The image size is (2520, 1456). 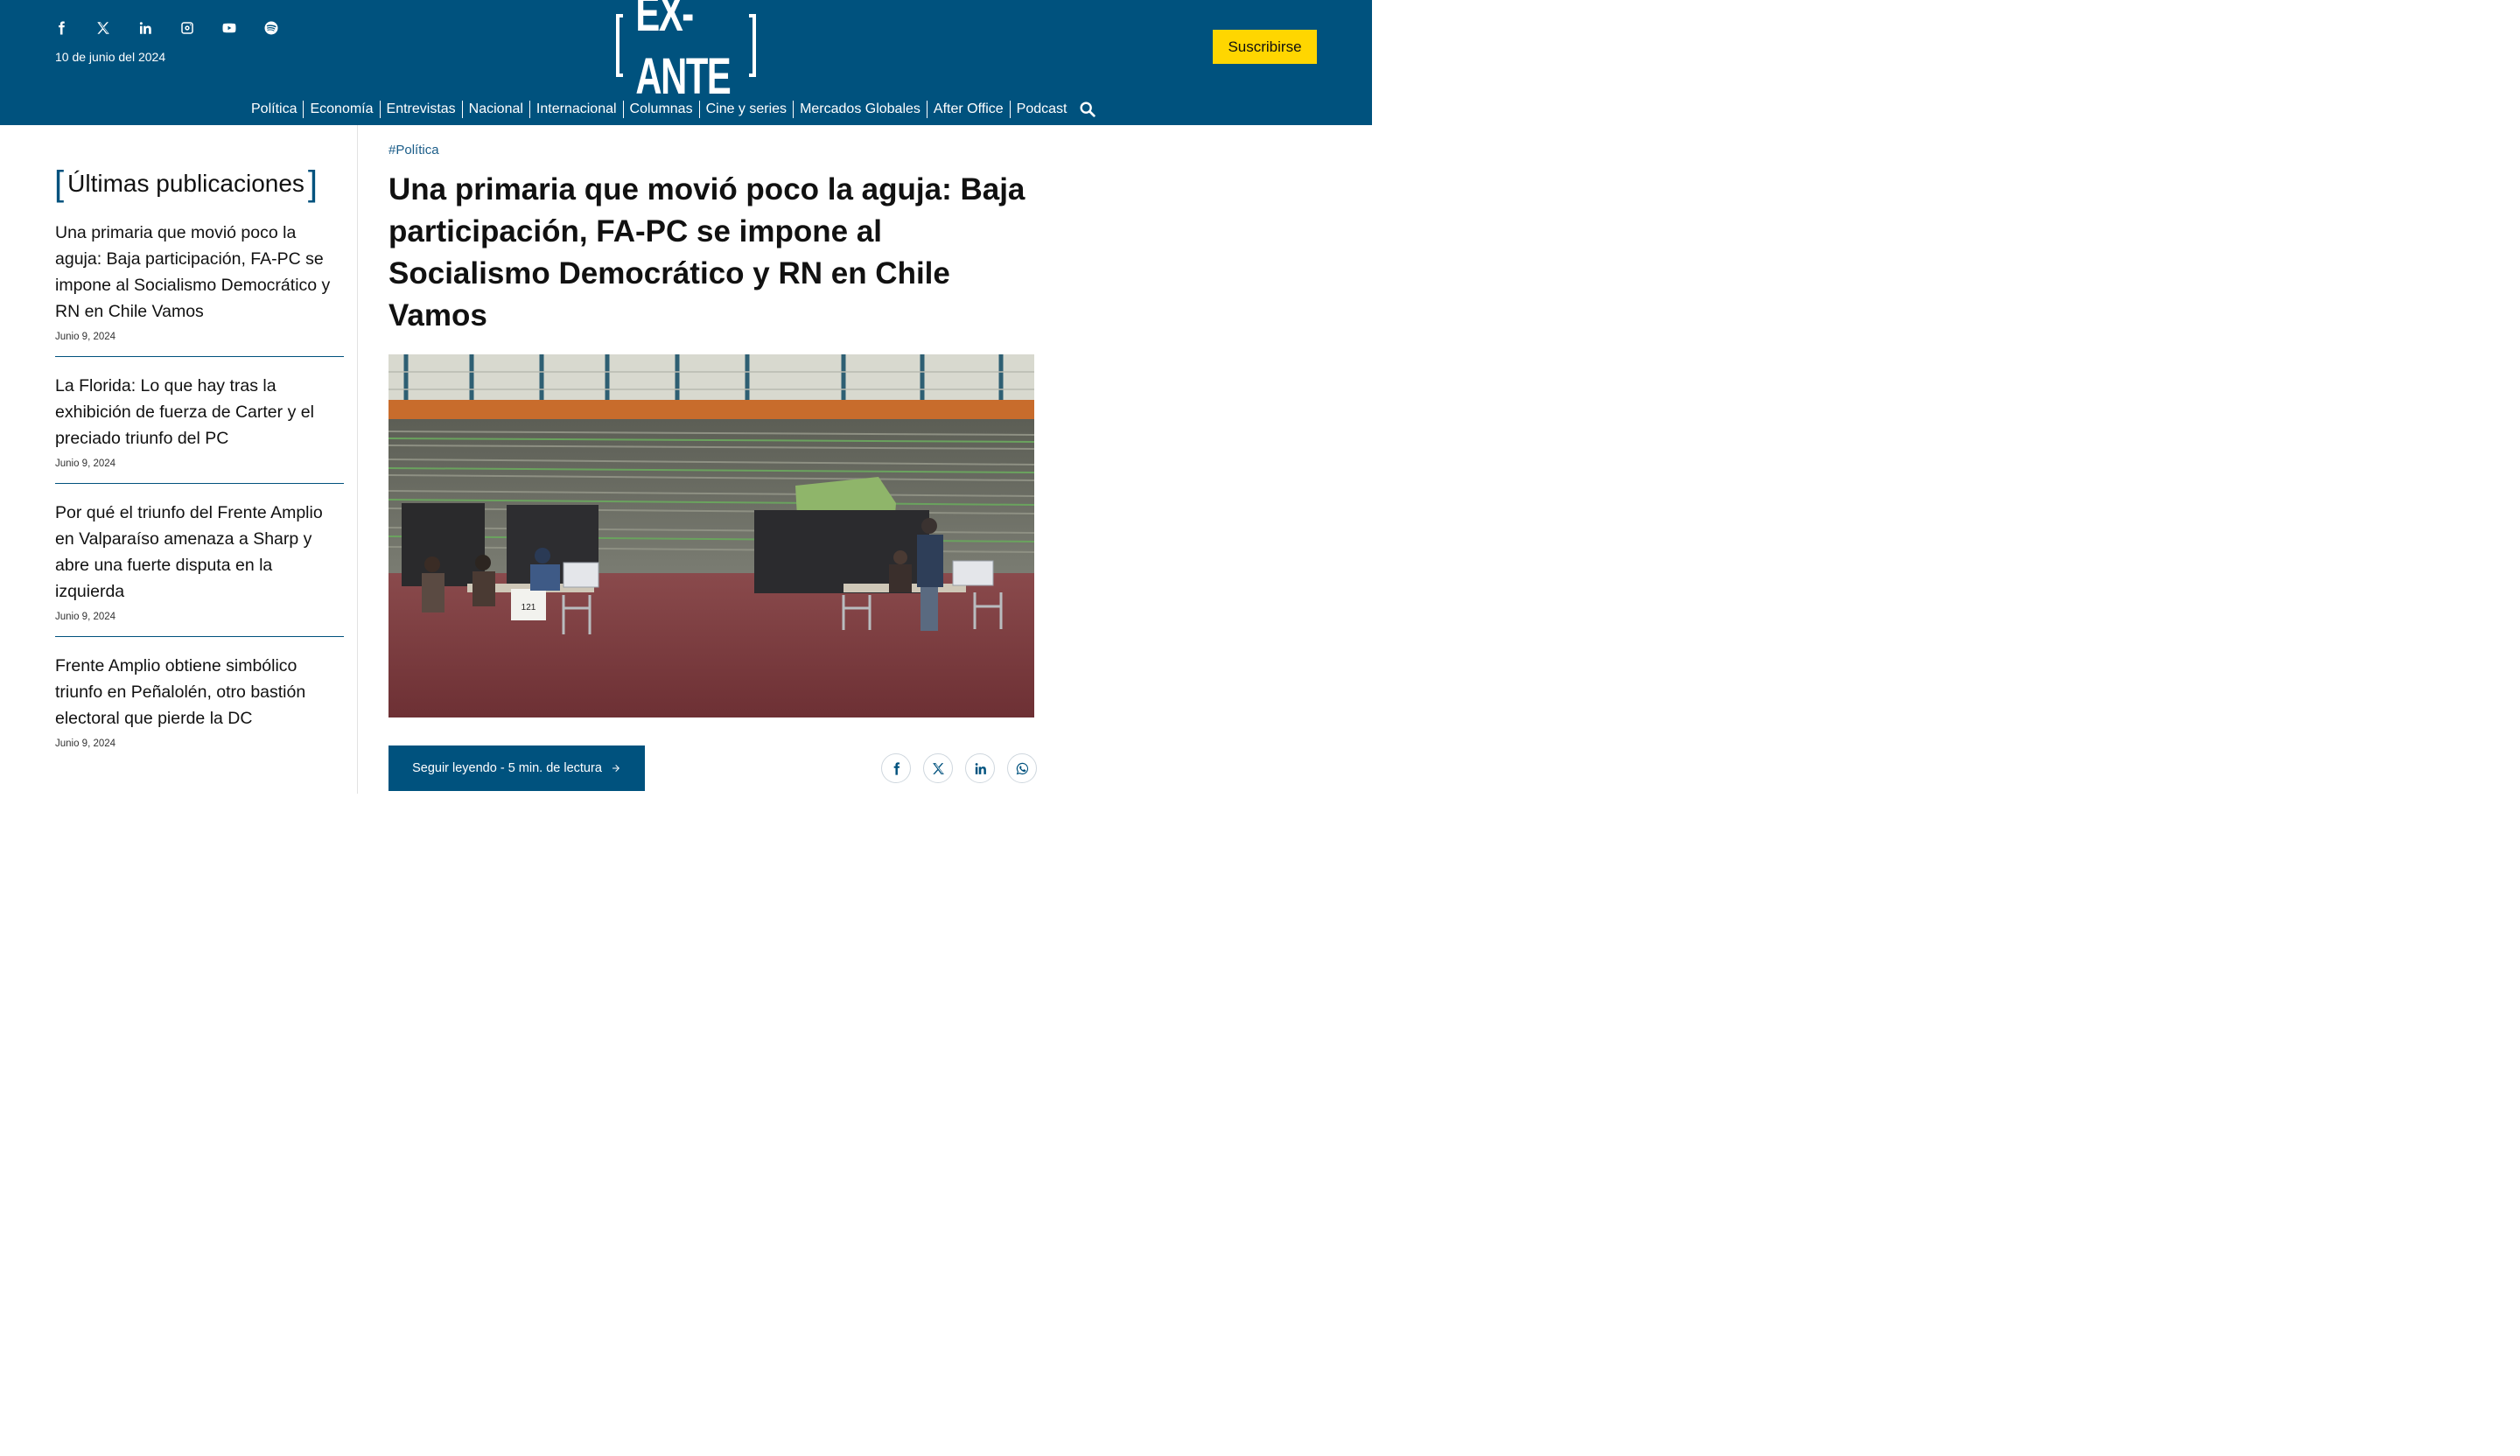 I want to click on category-tag: #Política, so click(x=413, y=150).